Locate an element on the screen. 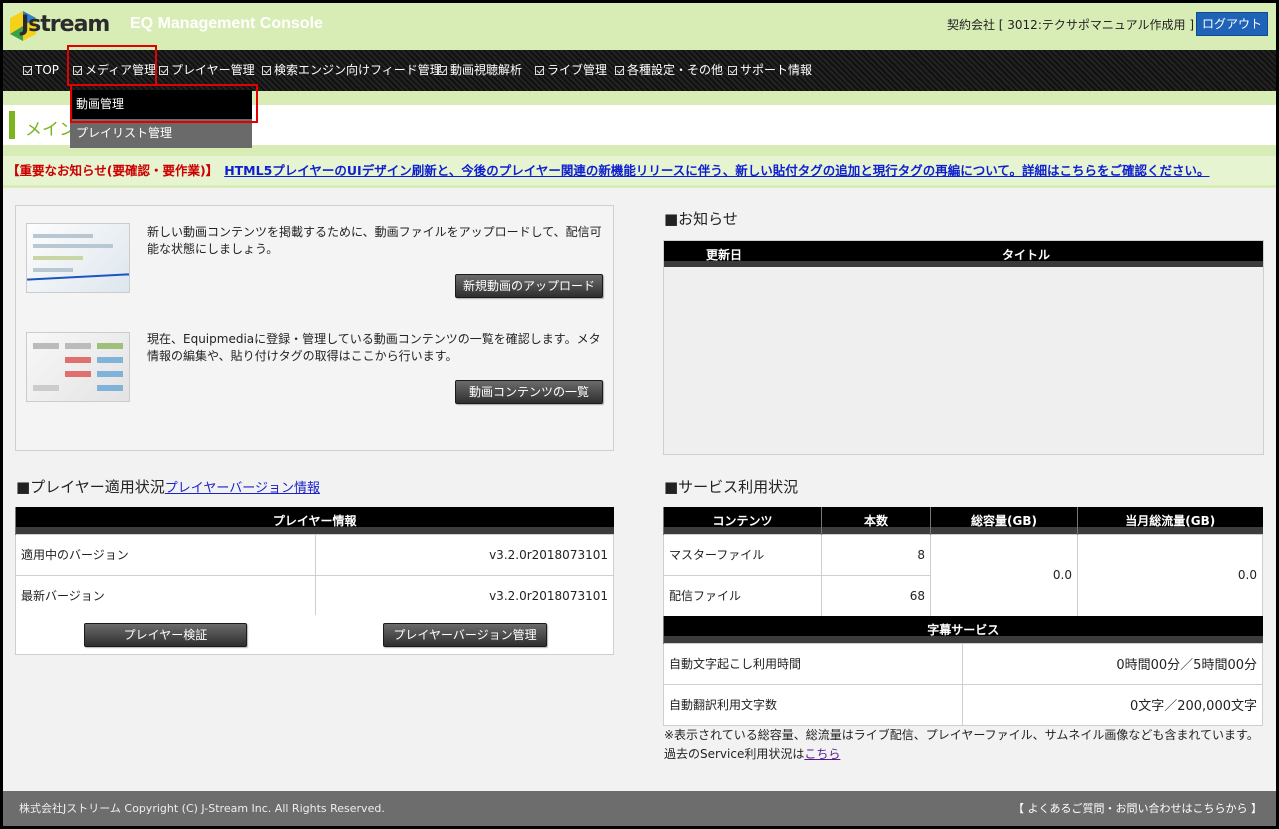 This screenshot has width=1279, height=829. nav-item-feed: 検索エンジン向けフィード管理 is located at coordinates (352, 70).